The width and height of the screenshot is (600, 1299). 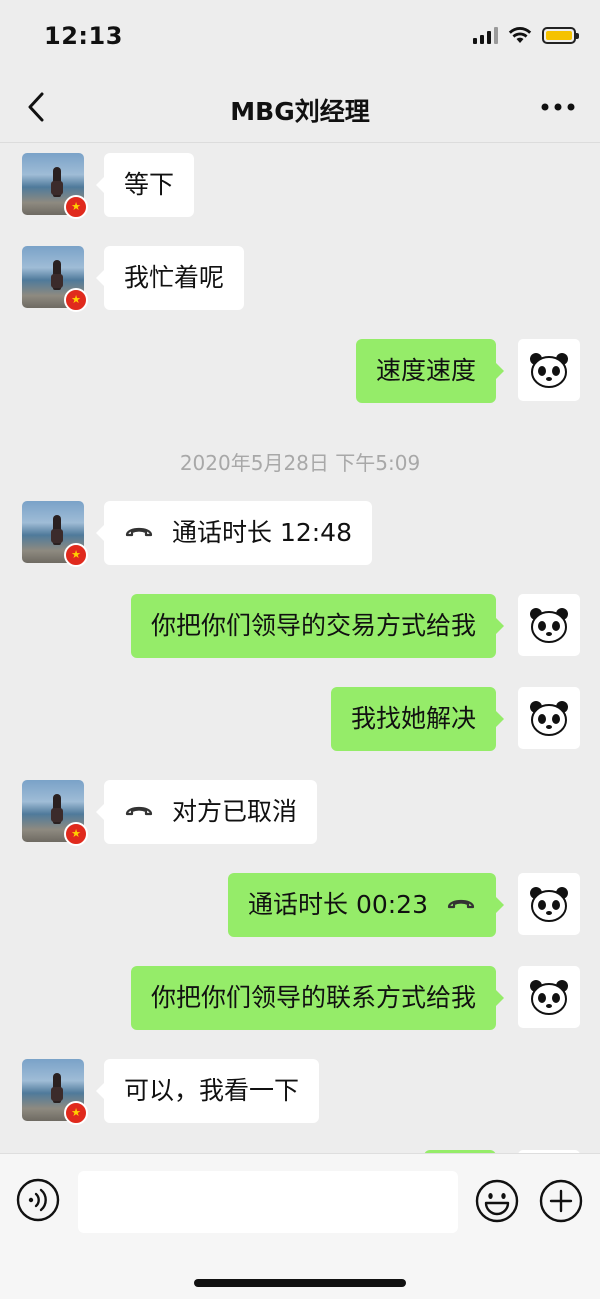 I want to click on nav-bar: MBG刘经理, so click(x=300, y=107).